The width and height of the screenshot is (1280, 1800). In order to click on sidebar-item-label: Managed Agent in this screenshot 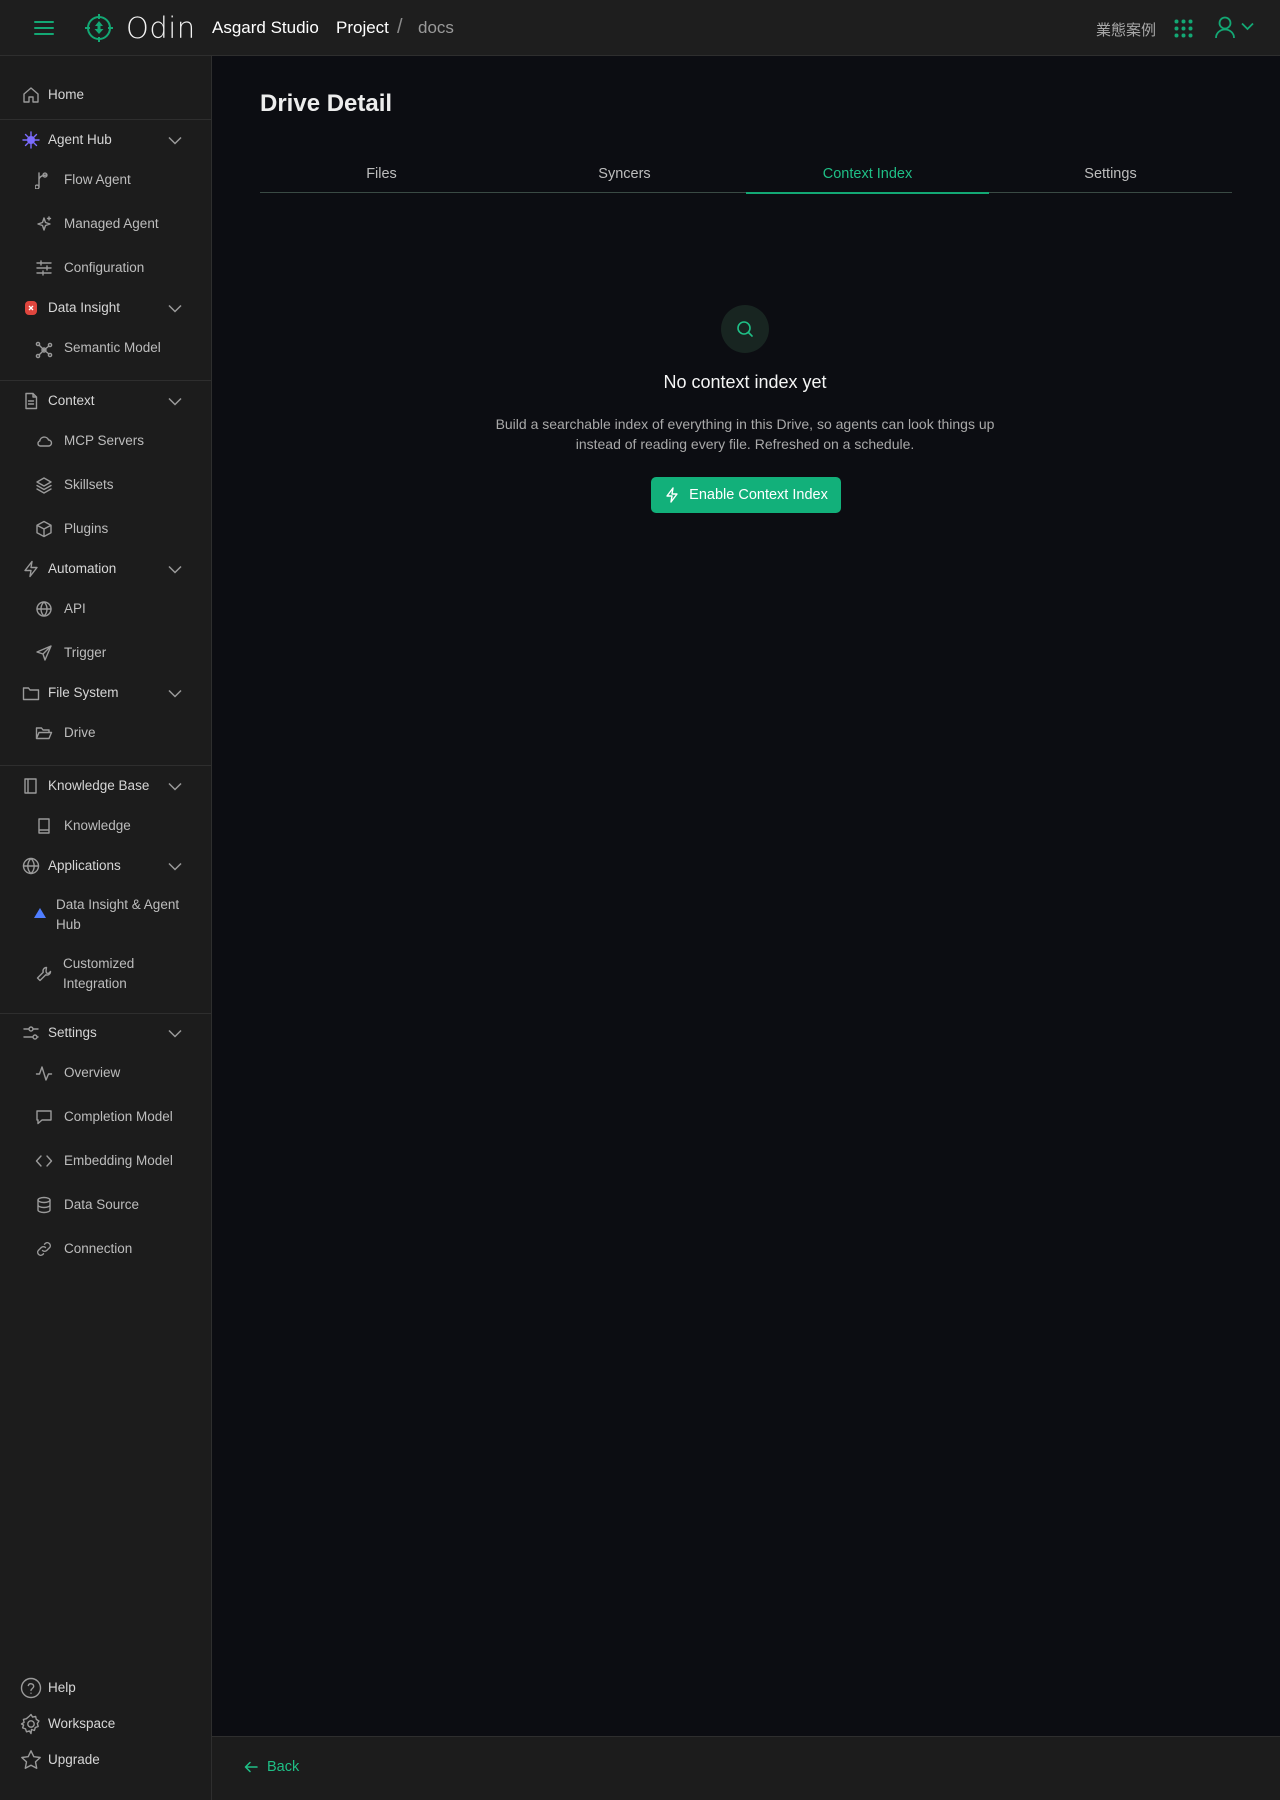, I will do `click(111, 223)`.